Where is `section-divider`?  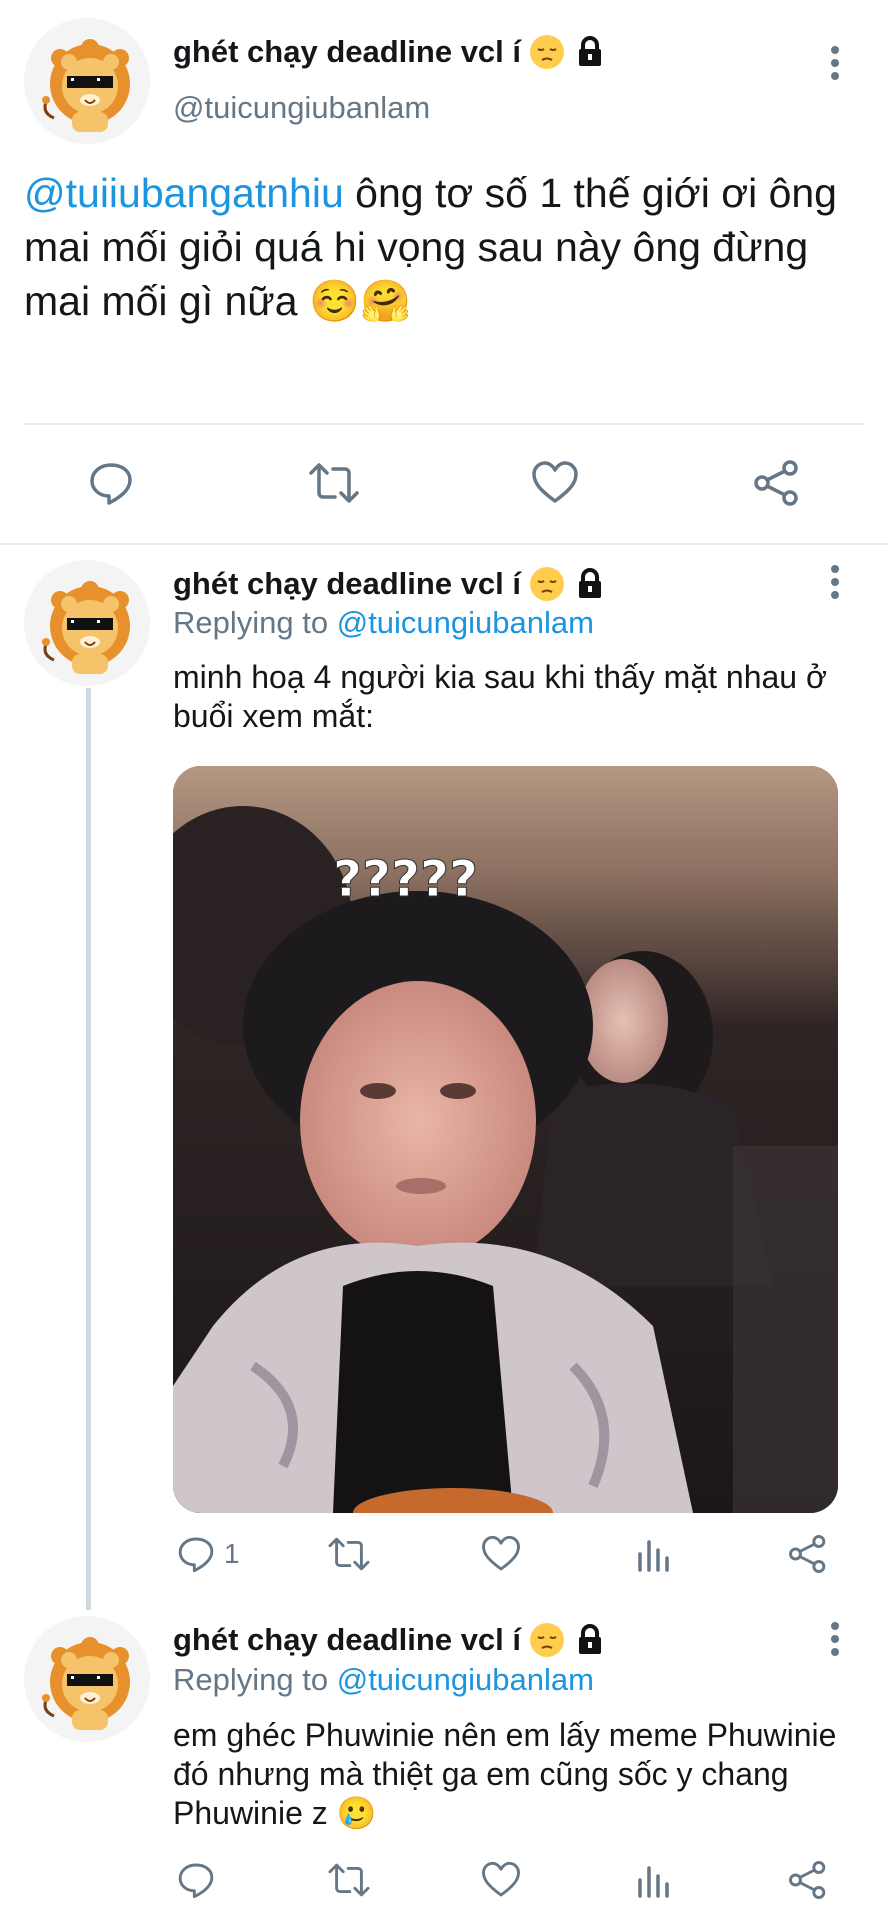 section-divider is located at coordinates (444, 544).